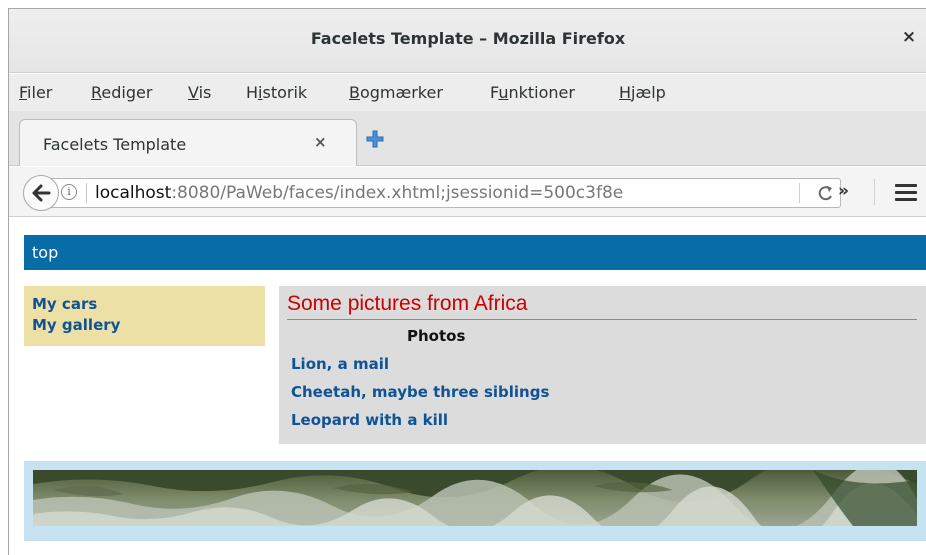  Describe the element at coordinates (64, 304) in the screenshot. I see `nav-link-my-cars: My cars` at that location.